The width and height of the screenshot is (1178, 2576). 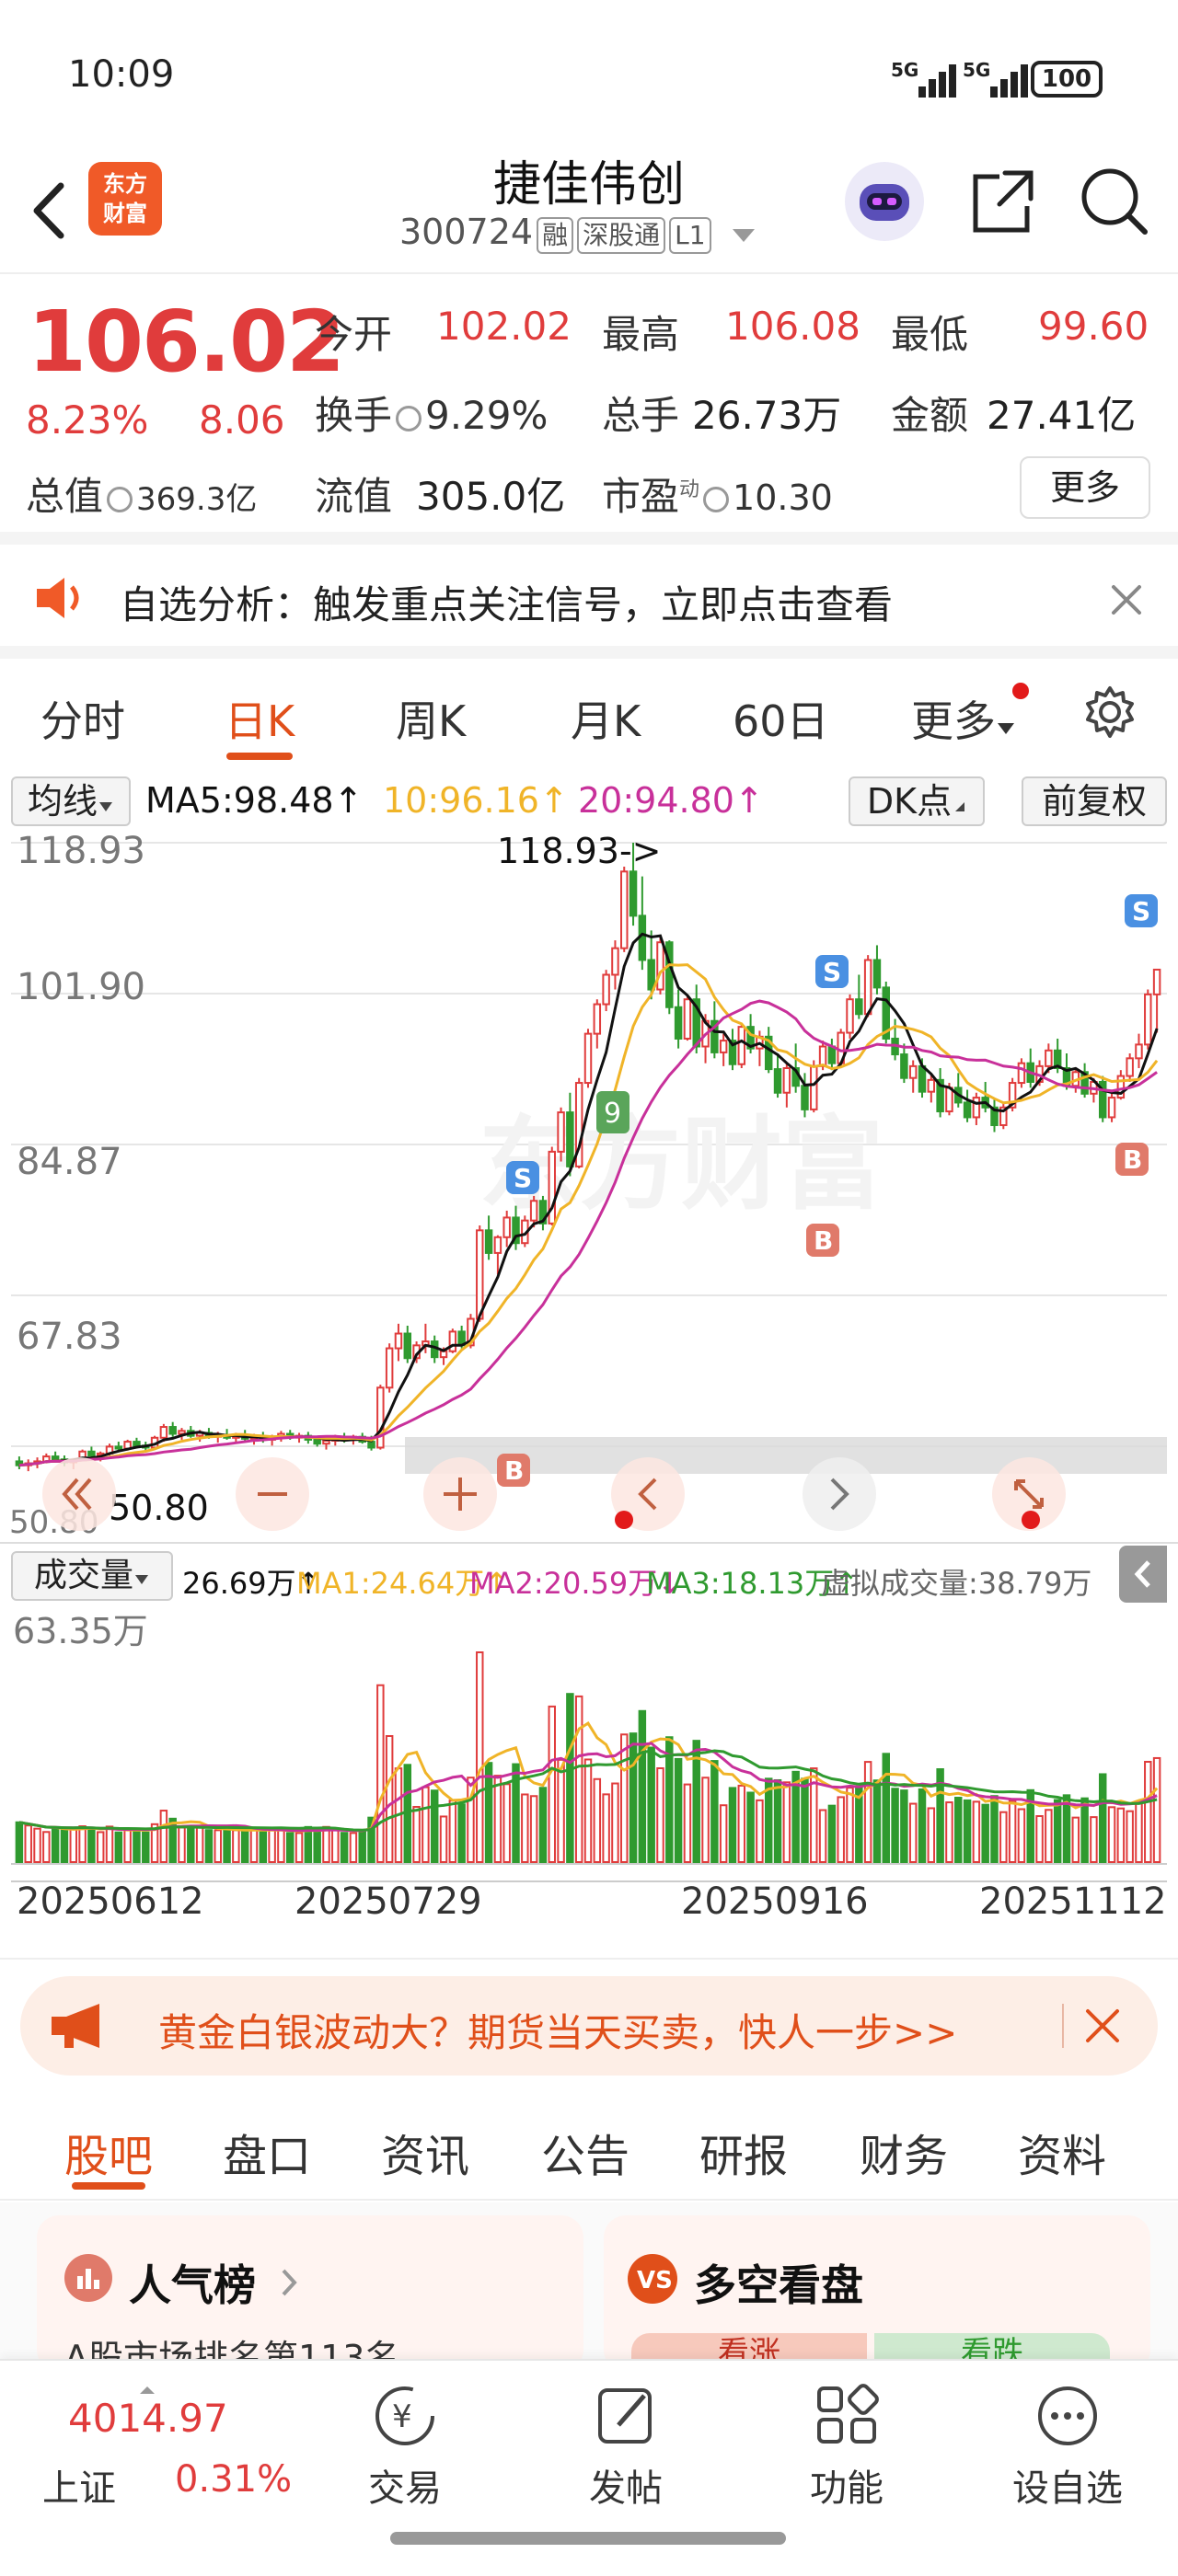 What do you see at coordinates (904, 2152) in the screenshot?
I see `tab-finance: 财务` at bounding box center [904, 2152].